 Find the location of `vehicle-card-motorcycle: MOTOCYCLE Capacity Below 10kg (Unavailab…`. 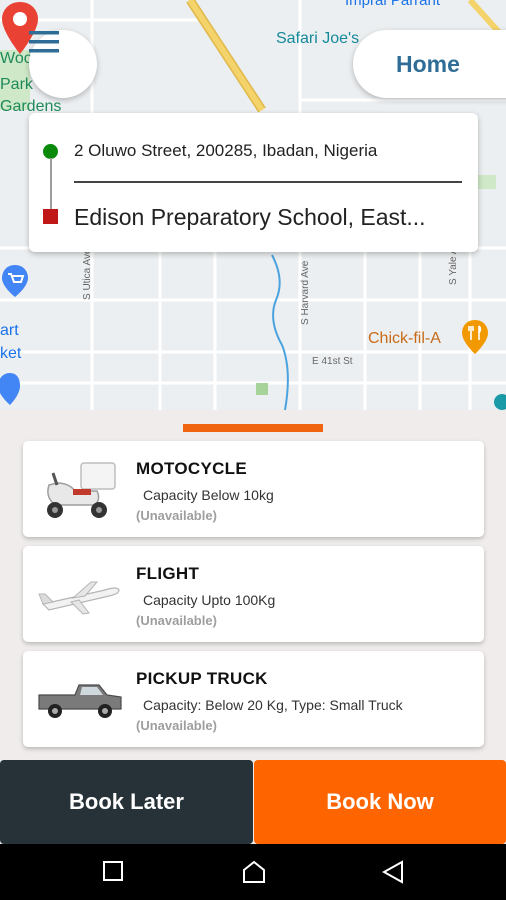

vehicle-card-motorcycle: MOTOCYCLE Capacity Below 10kg (Unavailab… is located at coordinates (253, 489).